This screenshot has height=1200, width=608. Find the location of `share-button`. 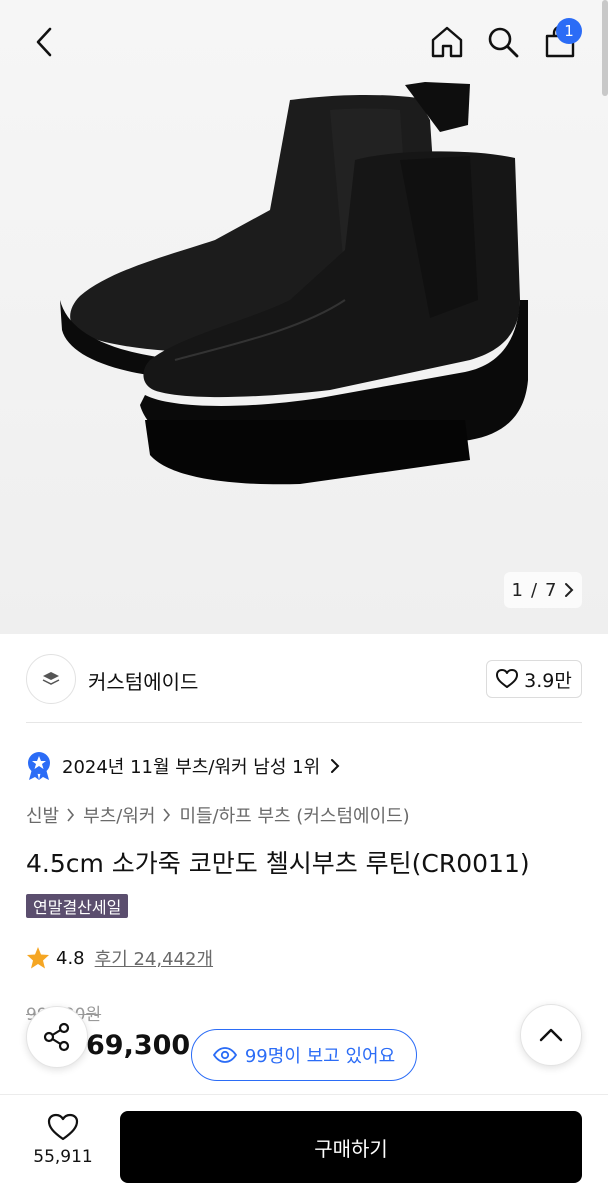

share-button is located at coordinates (57, 1037).